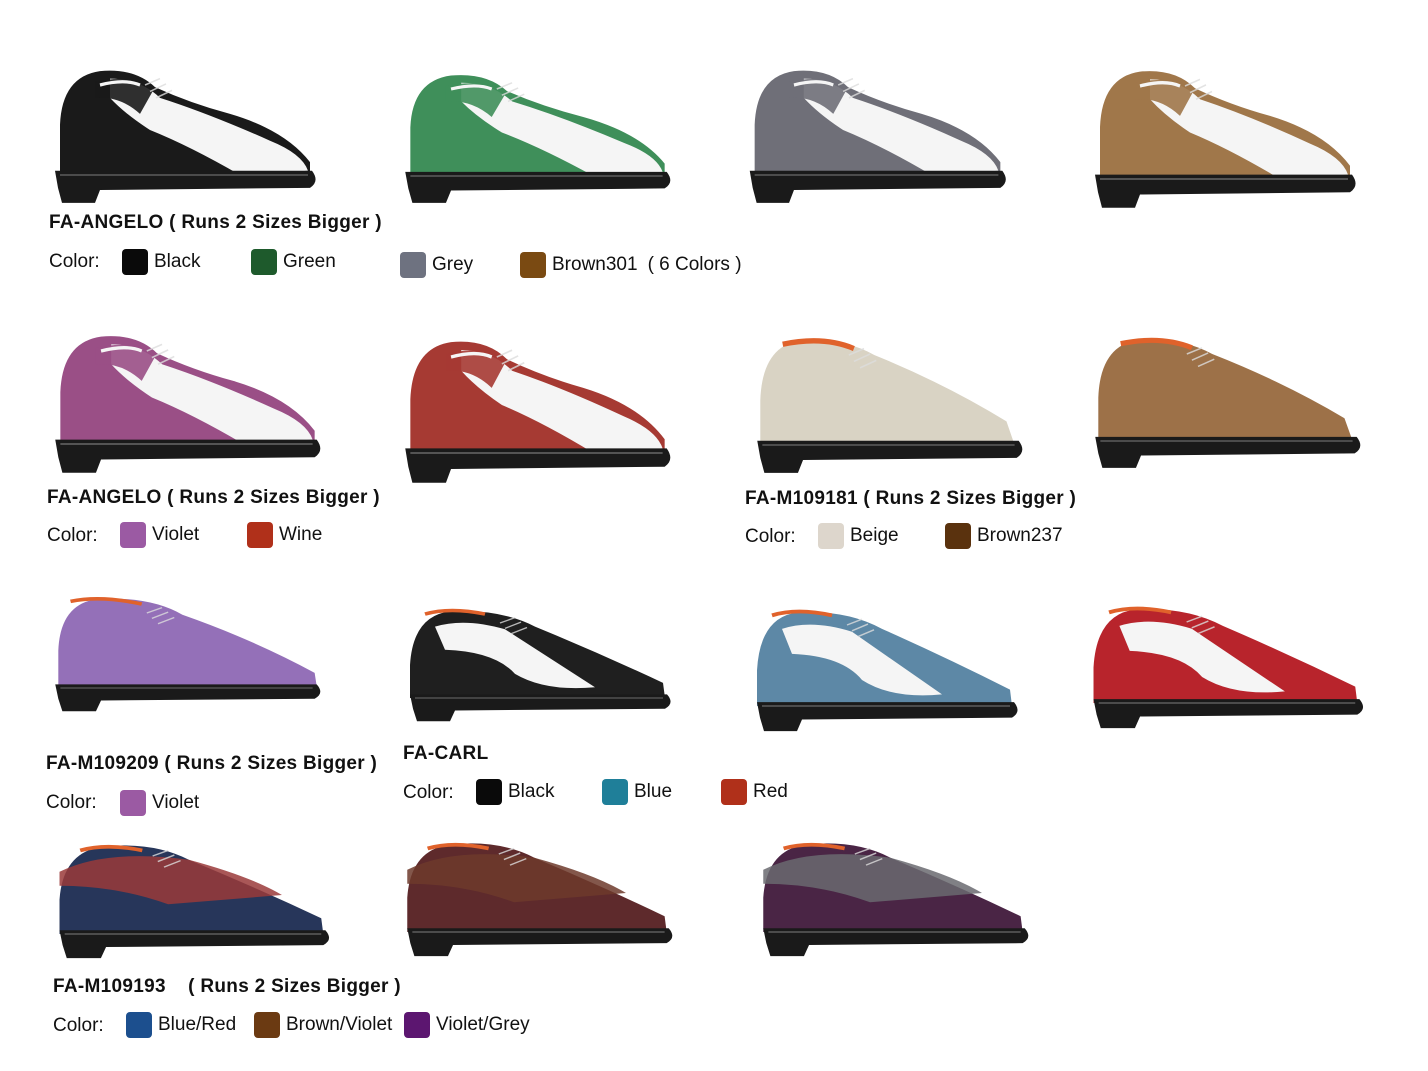  I want to click on color-count-note: ( 6 Colors ), so click(694, 264).